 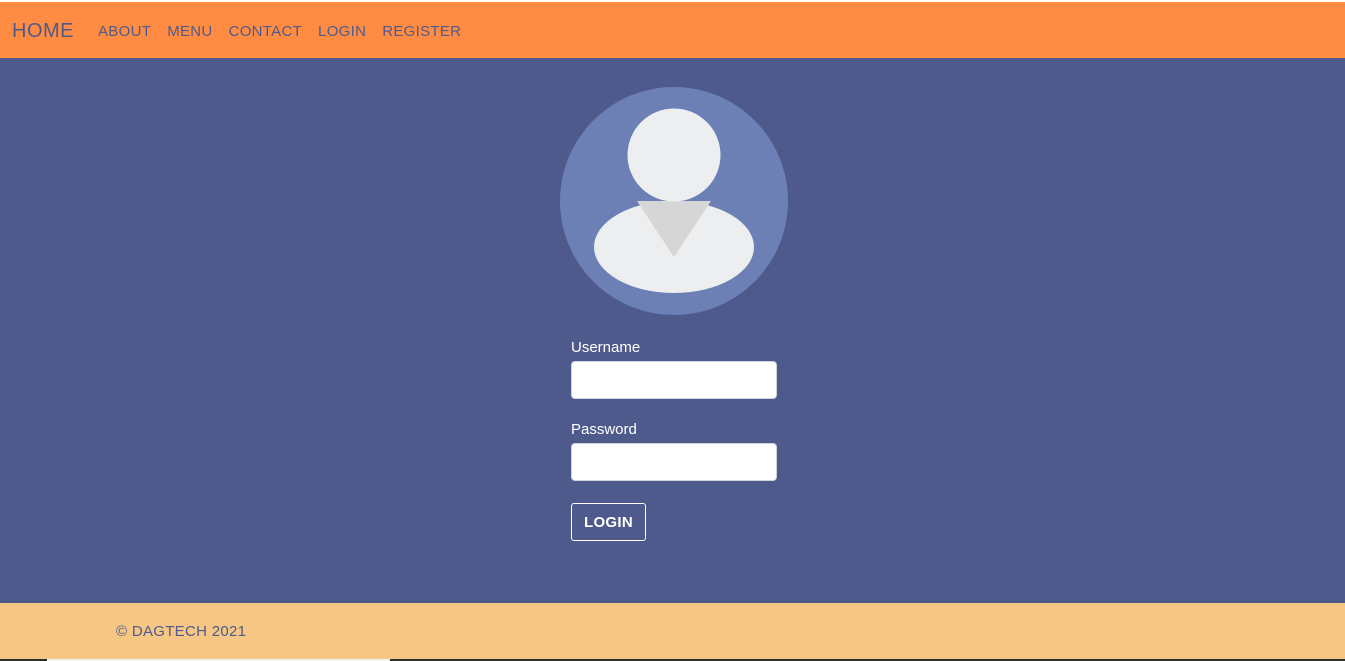 What do you see at coordinates (674, 380) in the screenshot?
I see `username-input` at bounding box center [674, 380].